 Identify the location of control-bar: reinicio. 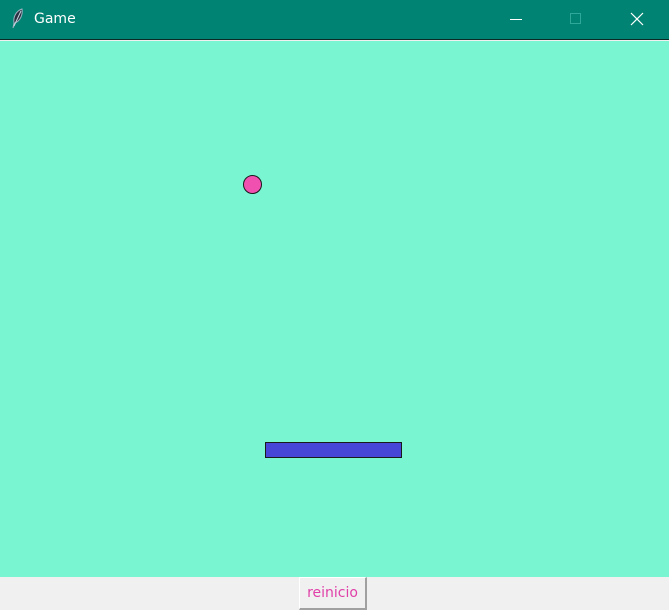
(334, 593).